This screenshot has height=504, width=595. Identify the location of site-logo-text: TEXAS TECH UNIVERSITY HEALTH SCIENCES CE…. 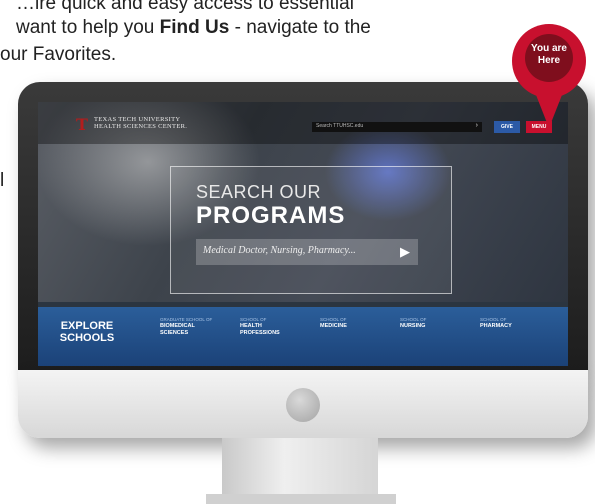
(140, 123).